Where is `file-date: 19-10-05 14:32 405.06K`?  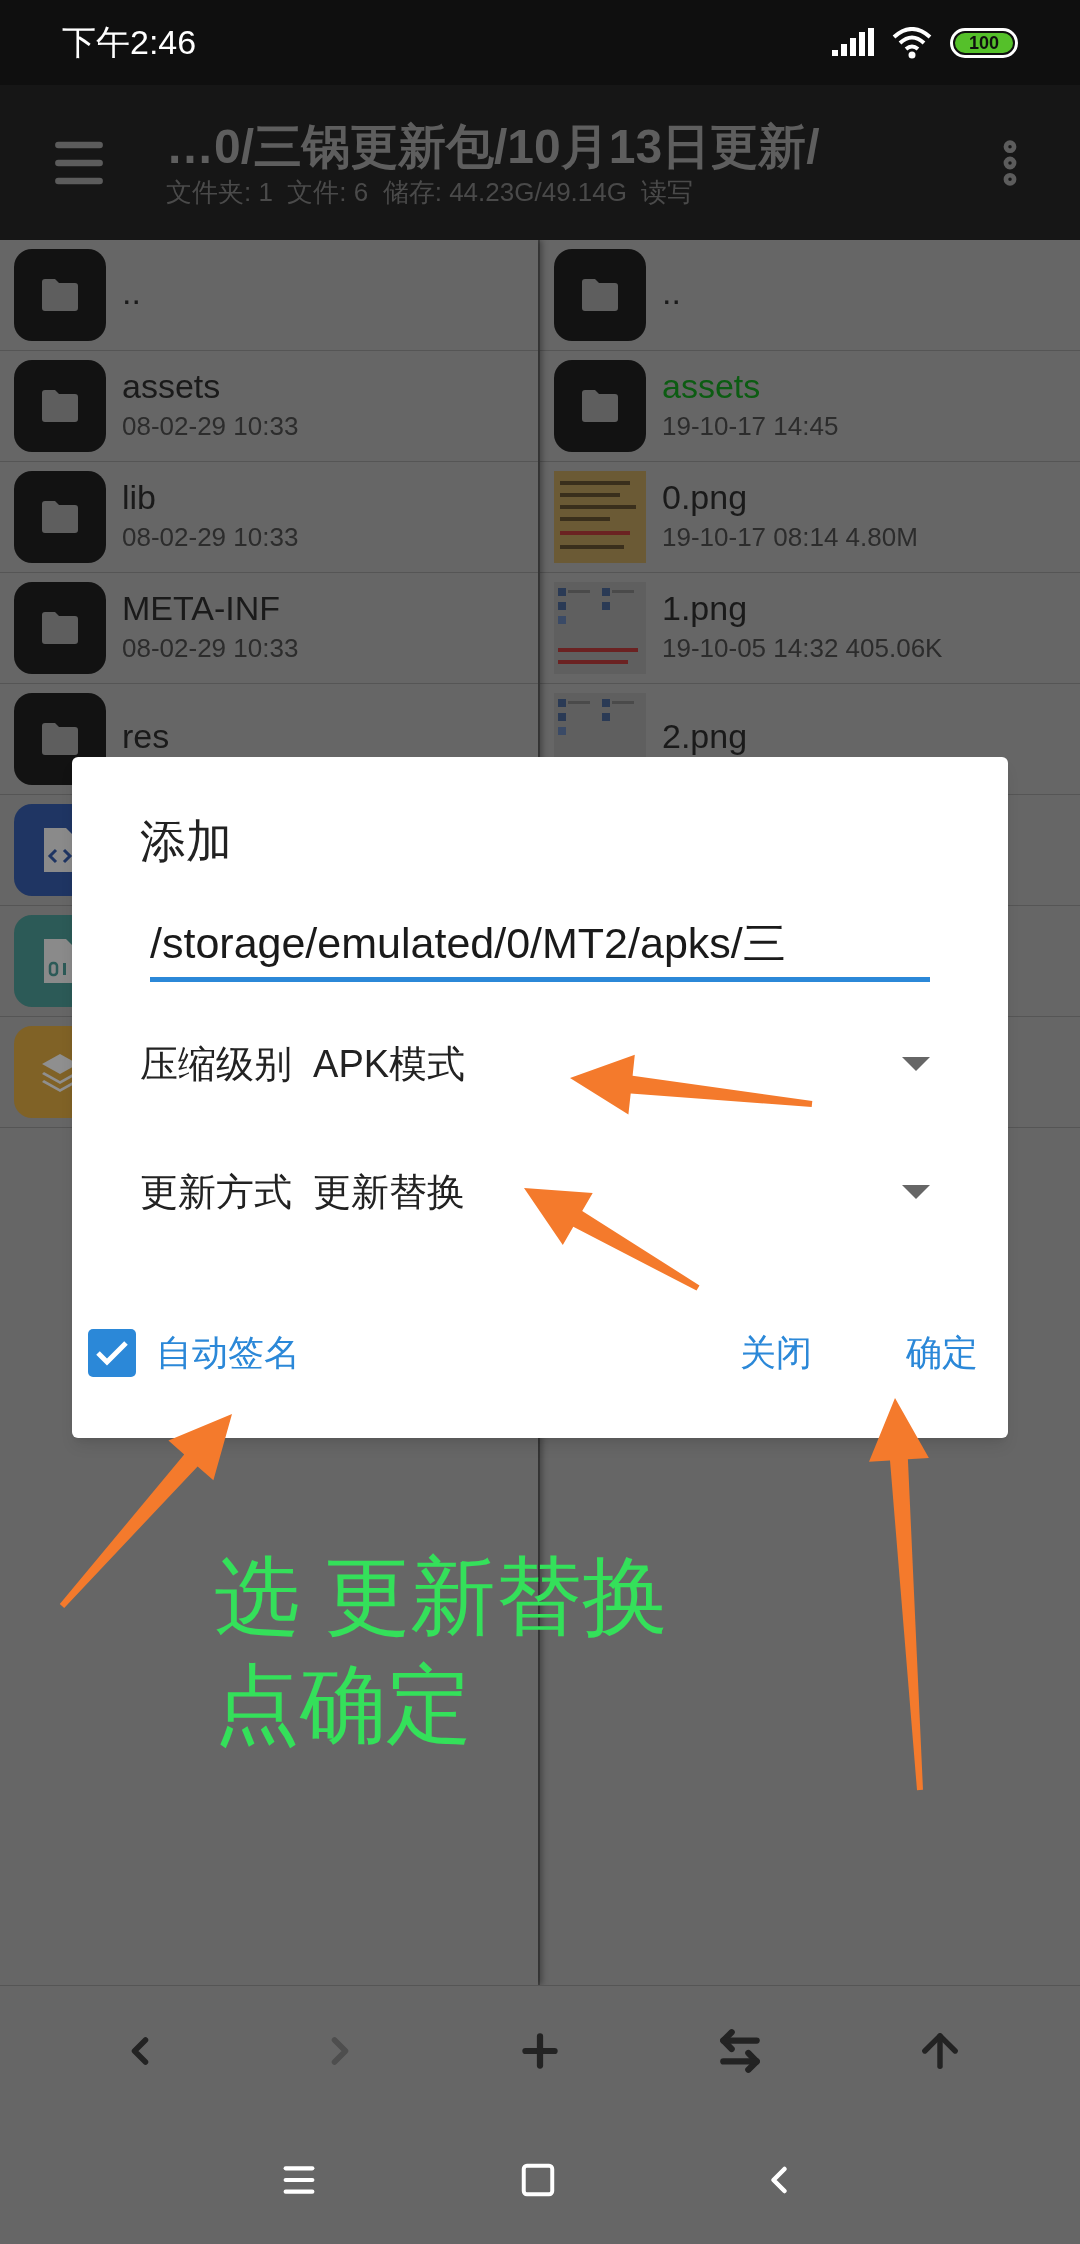 file-date: 19-10-05 14:32 405.06K is located at coordinates (802, 648).